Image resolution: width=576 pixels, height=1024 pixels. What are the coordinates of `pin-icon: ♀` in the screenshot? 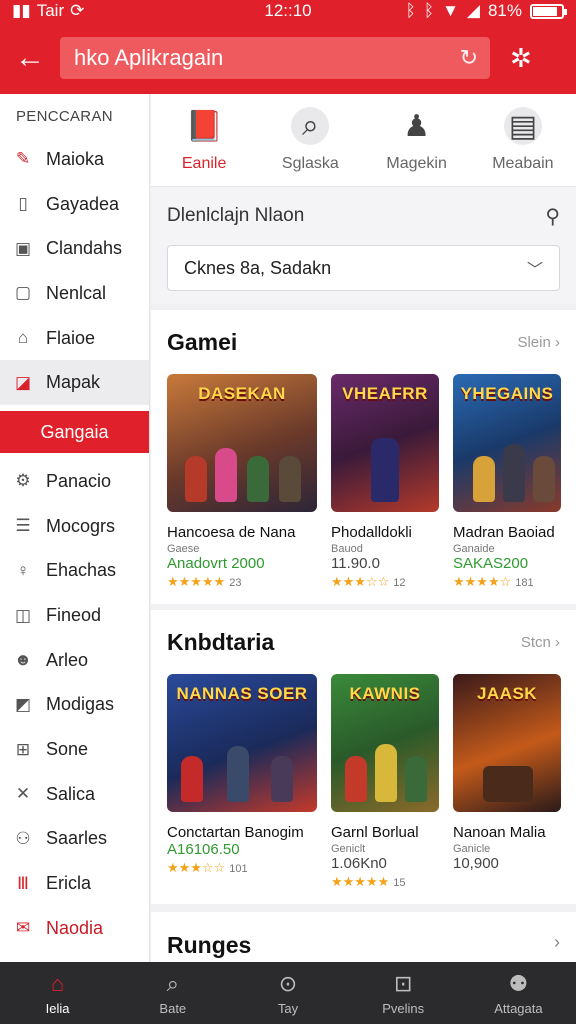 It's located at (23, 570).